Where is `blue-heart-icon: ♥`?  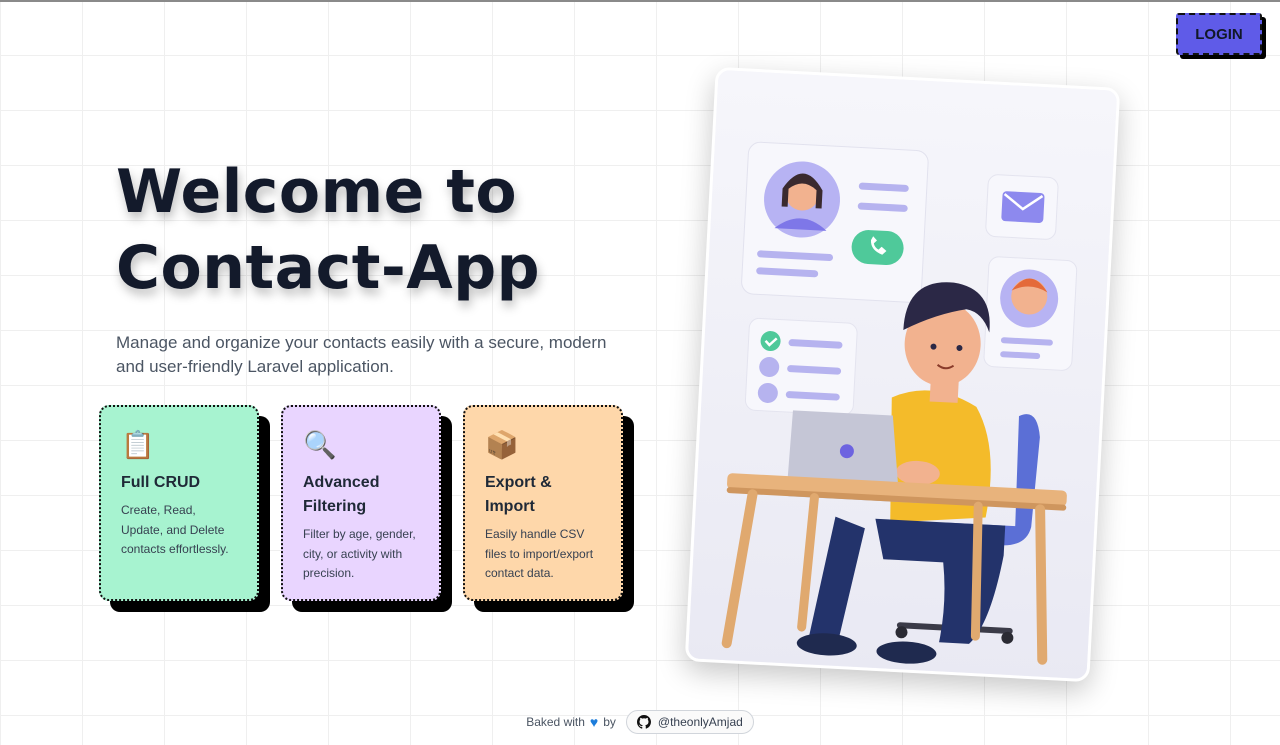
blue-heart-icon: ♥ is located at coordinates (594, 722).